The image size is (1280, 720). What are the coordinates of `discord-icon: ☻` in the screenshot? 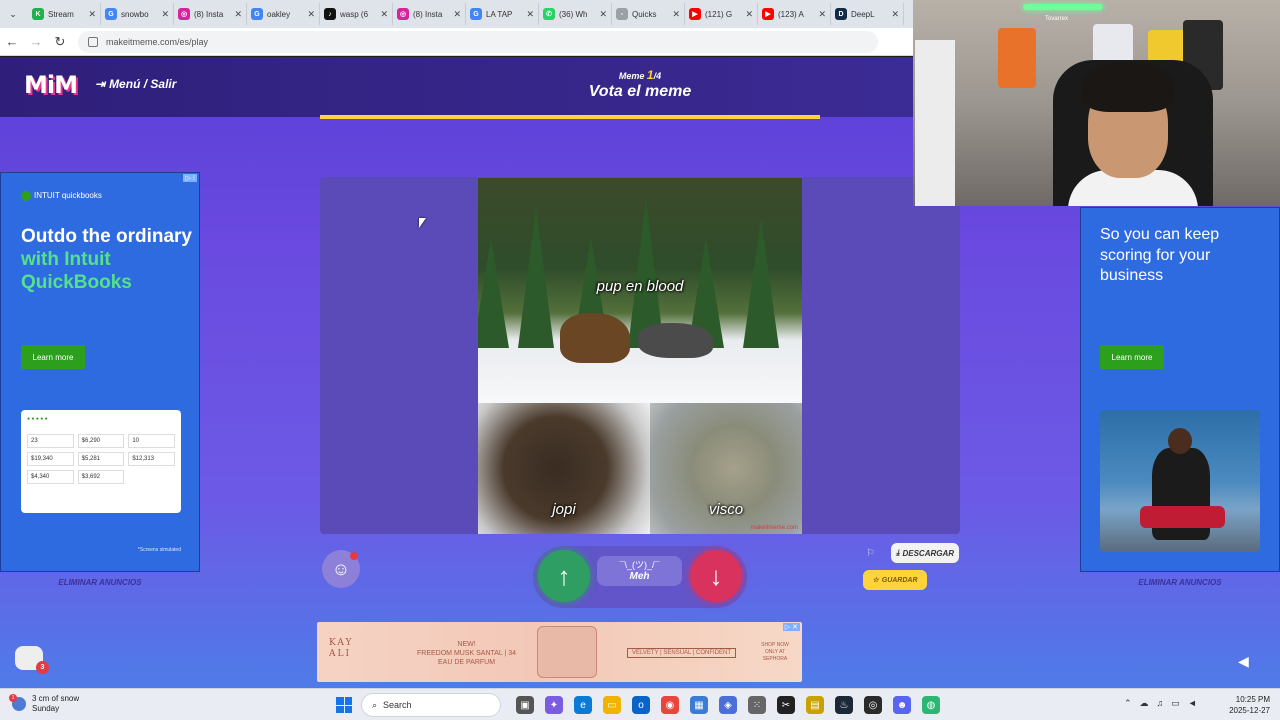 It's located at (902, 705).